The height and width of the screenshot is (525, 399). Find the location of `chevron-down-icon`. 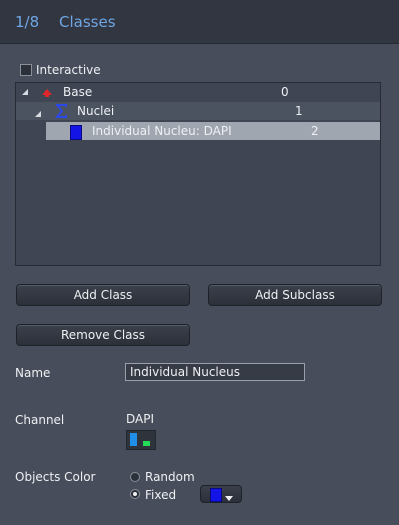

chevron-down-icon is located at coordinates (229, 498).